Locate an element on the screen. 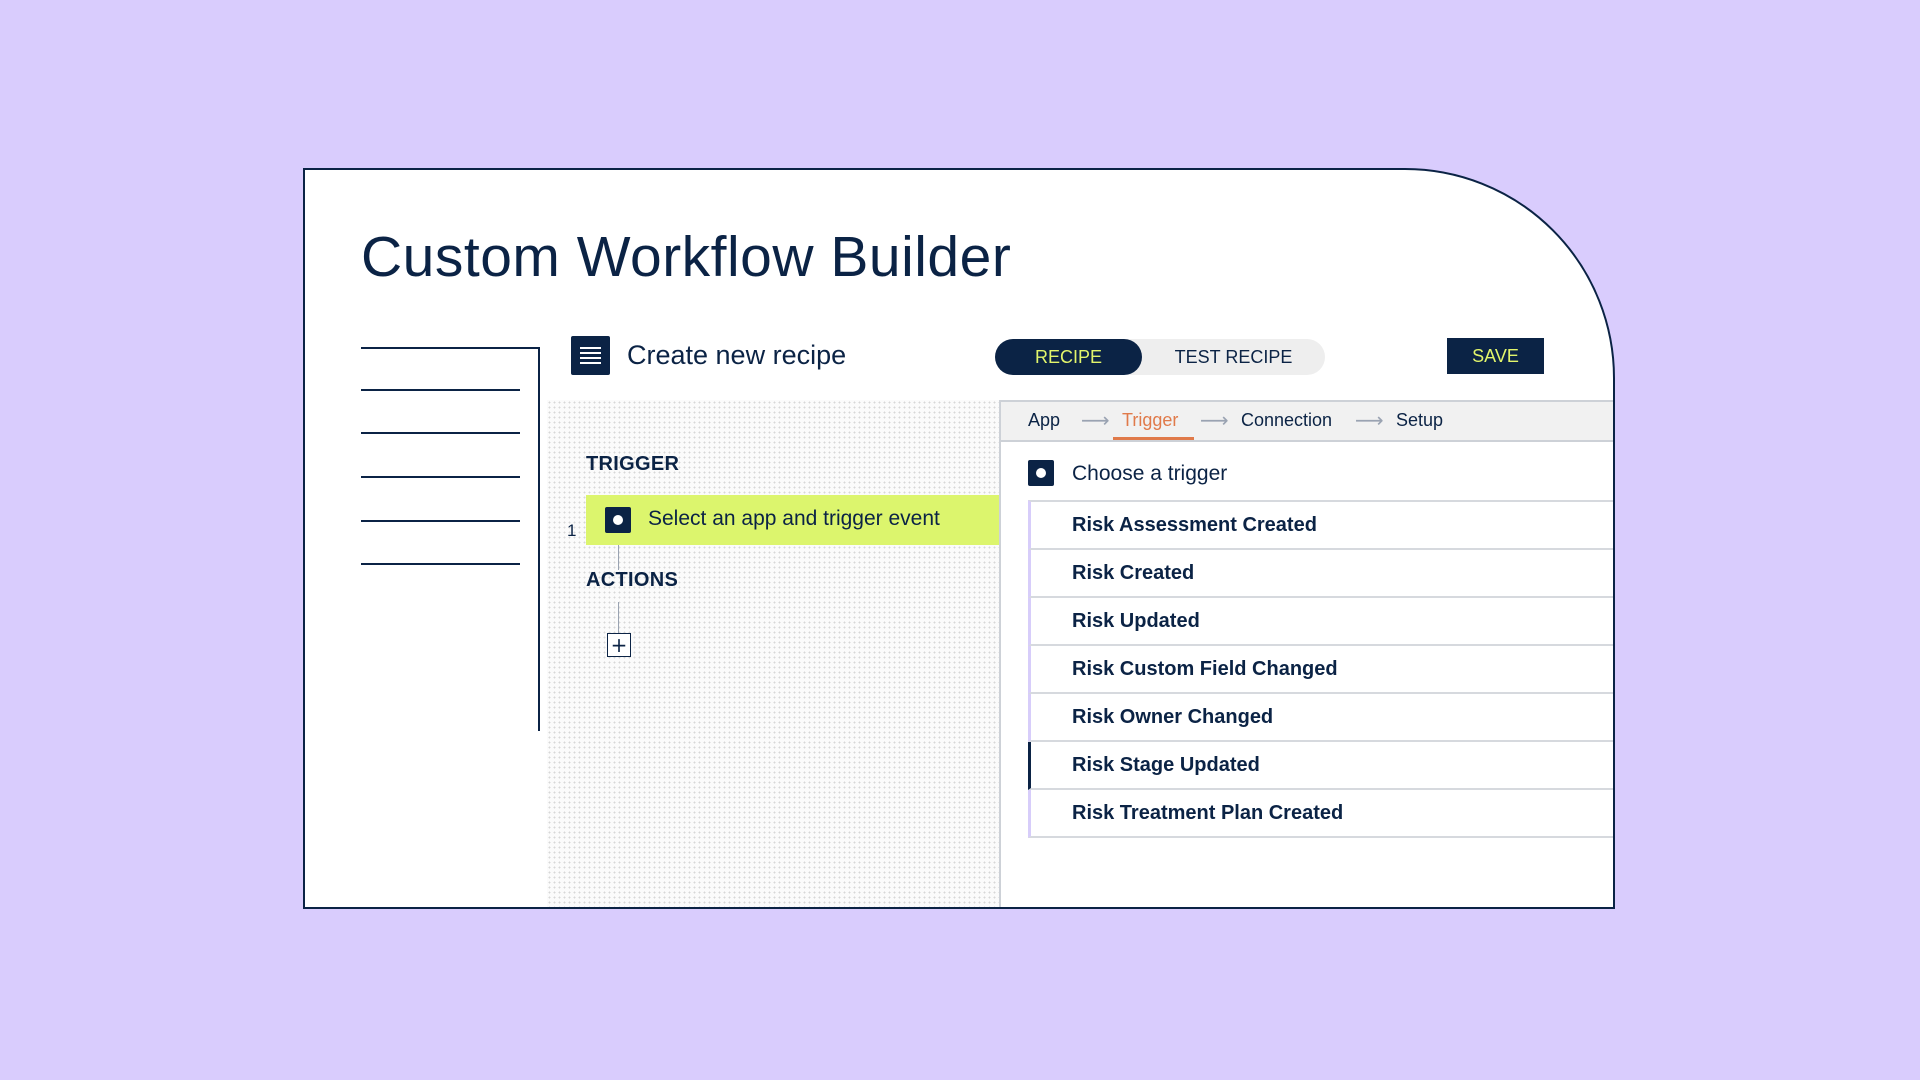  trigger-option-label: Risk Updated is located at coordinates (1136, 621).